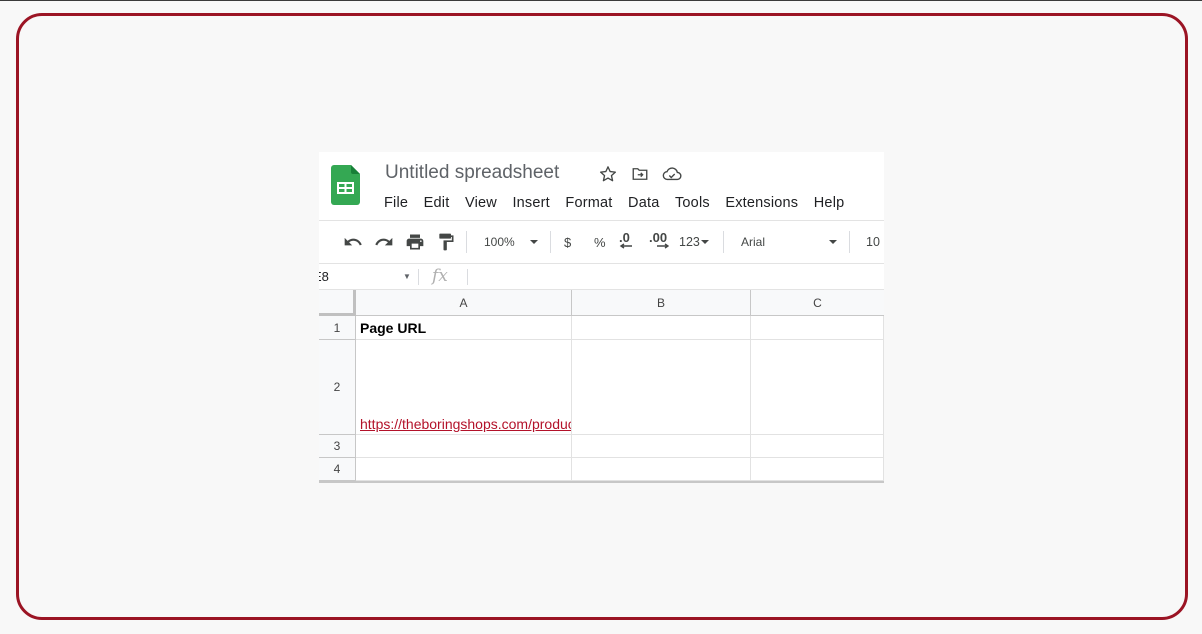 The width and height of the screenshot is (1202, 634). Describe the element at coordinates (661, 303) in the screenshot. I see `column-header-b: B` at that location.